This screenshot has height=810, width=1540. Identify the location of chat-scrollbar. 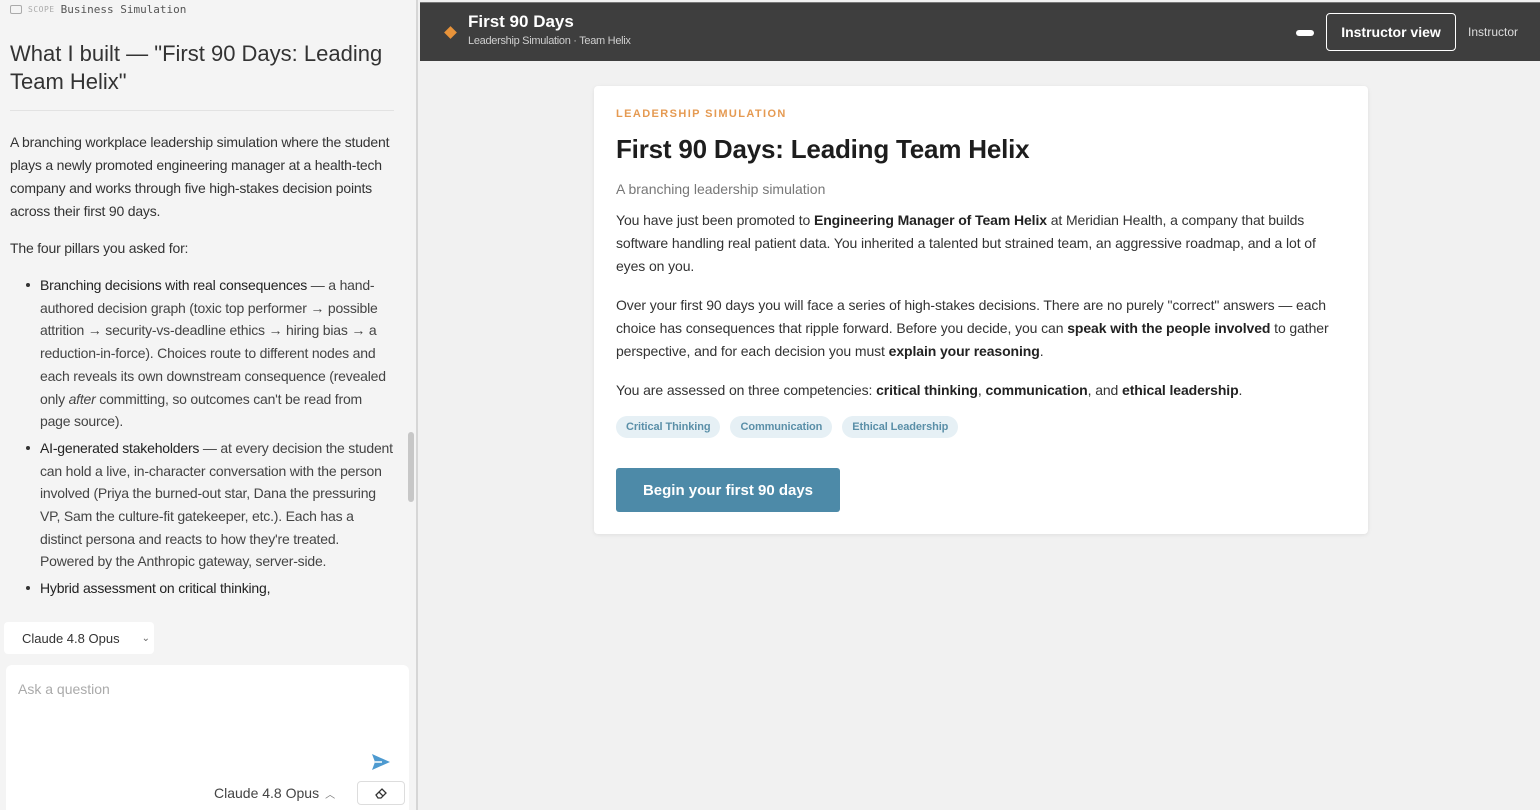
(411, 467).